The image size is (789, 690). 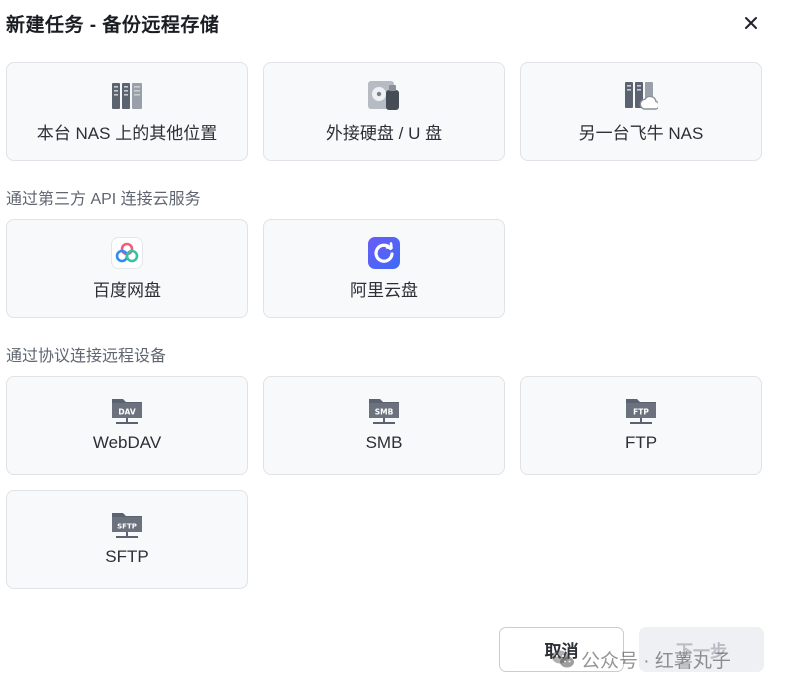 I want to click on card-label: 阿里云盘, so click(x=384, y=290).